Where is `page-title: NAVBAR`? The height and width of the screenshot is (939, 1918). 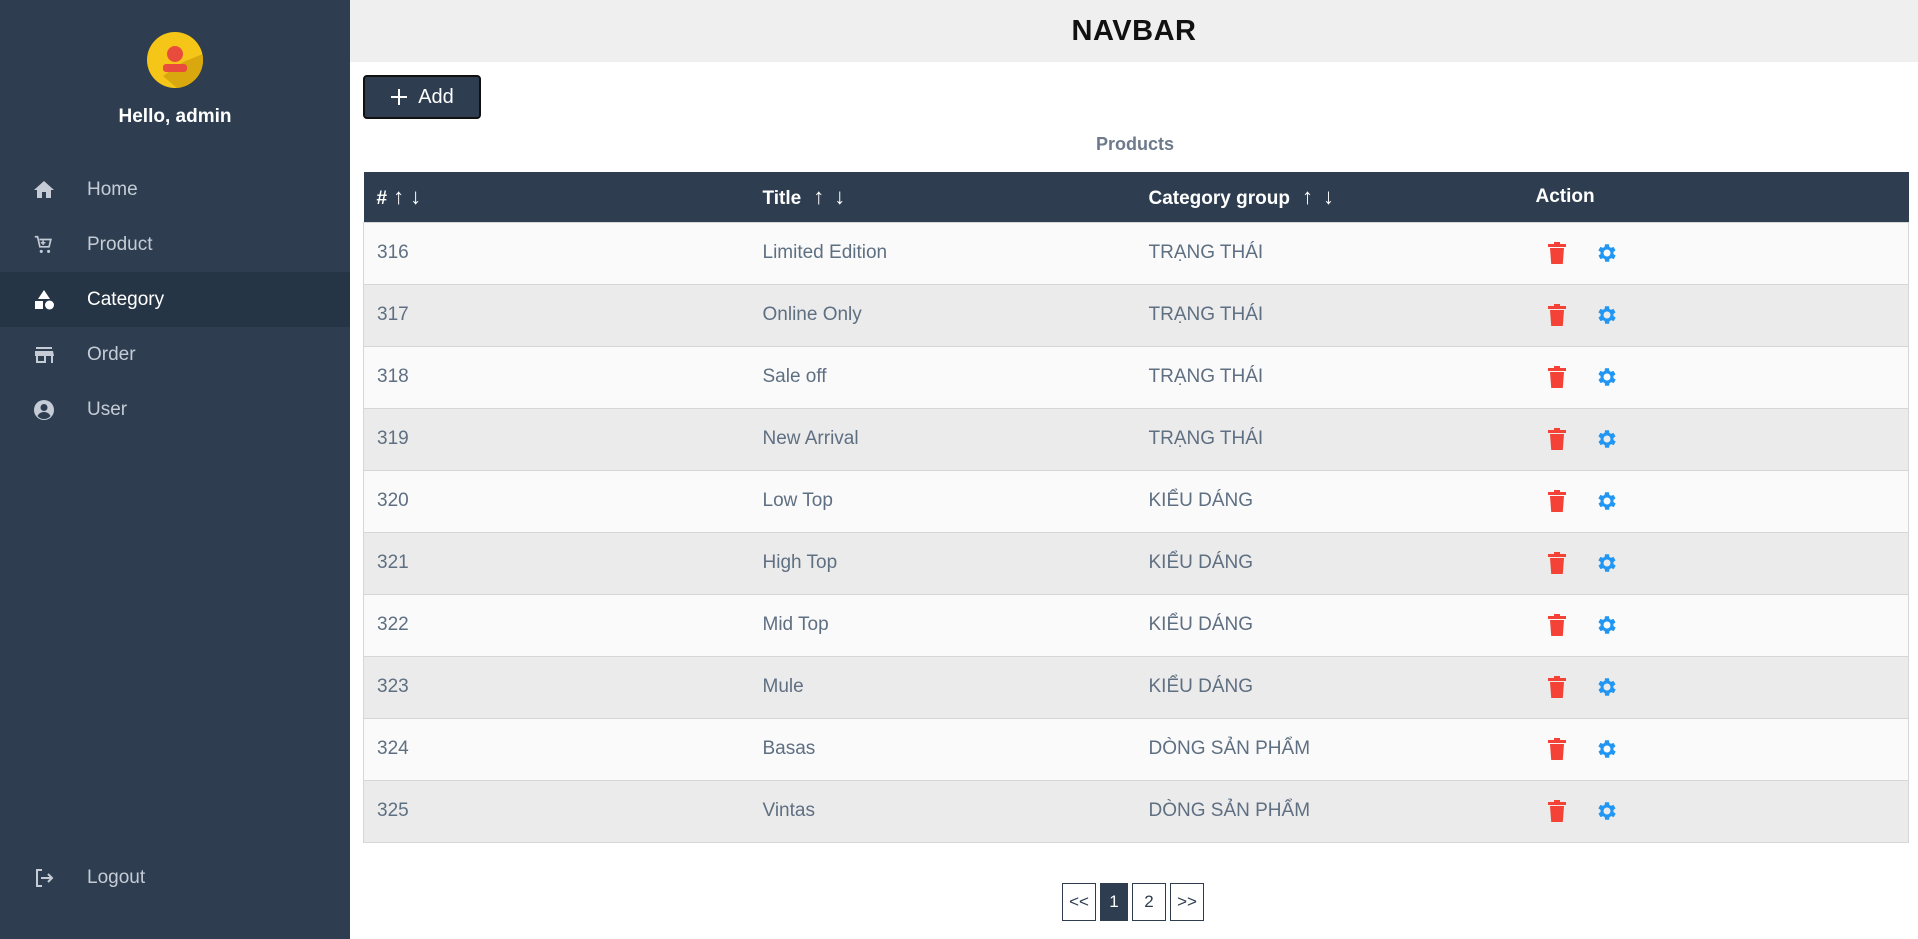 page-title: NAVBAR is located at coordinates (1134, 30).